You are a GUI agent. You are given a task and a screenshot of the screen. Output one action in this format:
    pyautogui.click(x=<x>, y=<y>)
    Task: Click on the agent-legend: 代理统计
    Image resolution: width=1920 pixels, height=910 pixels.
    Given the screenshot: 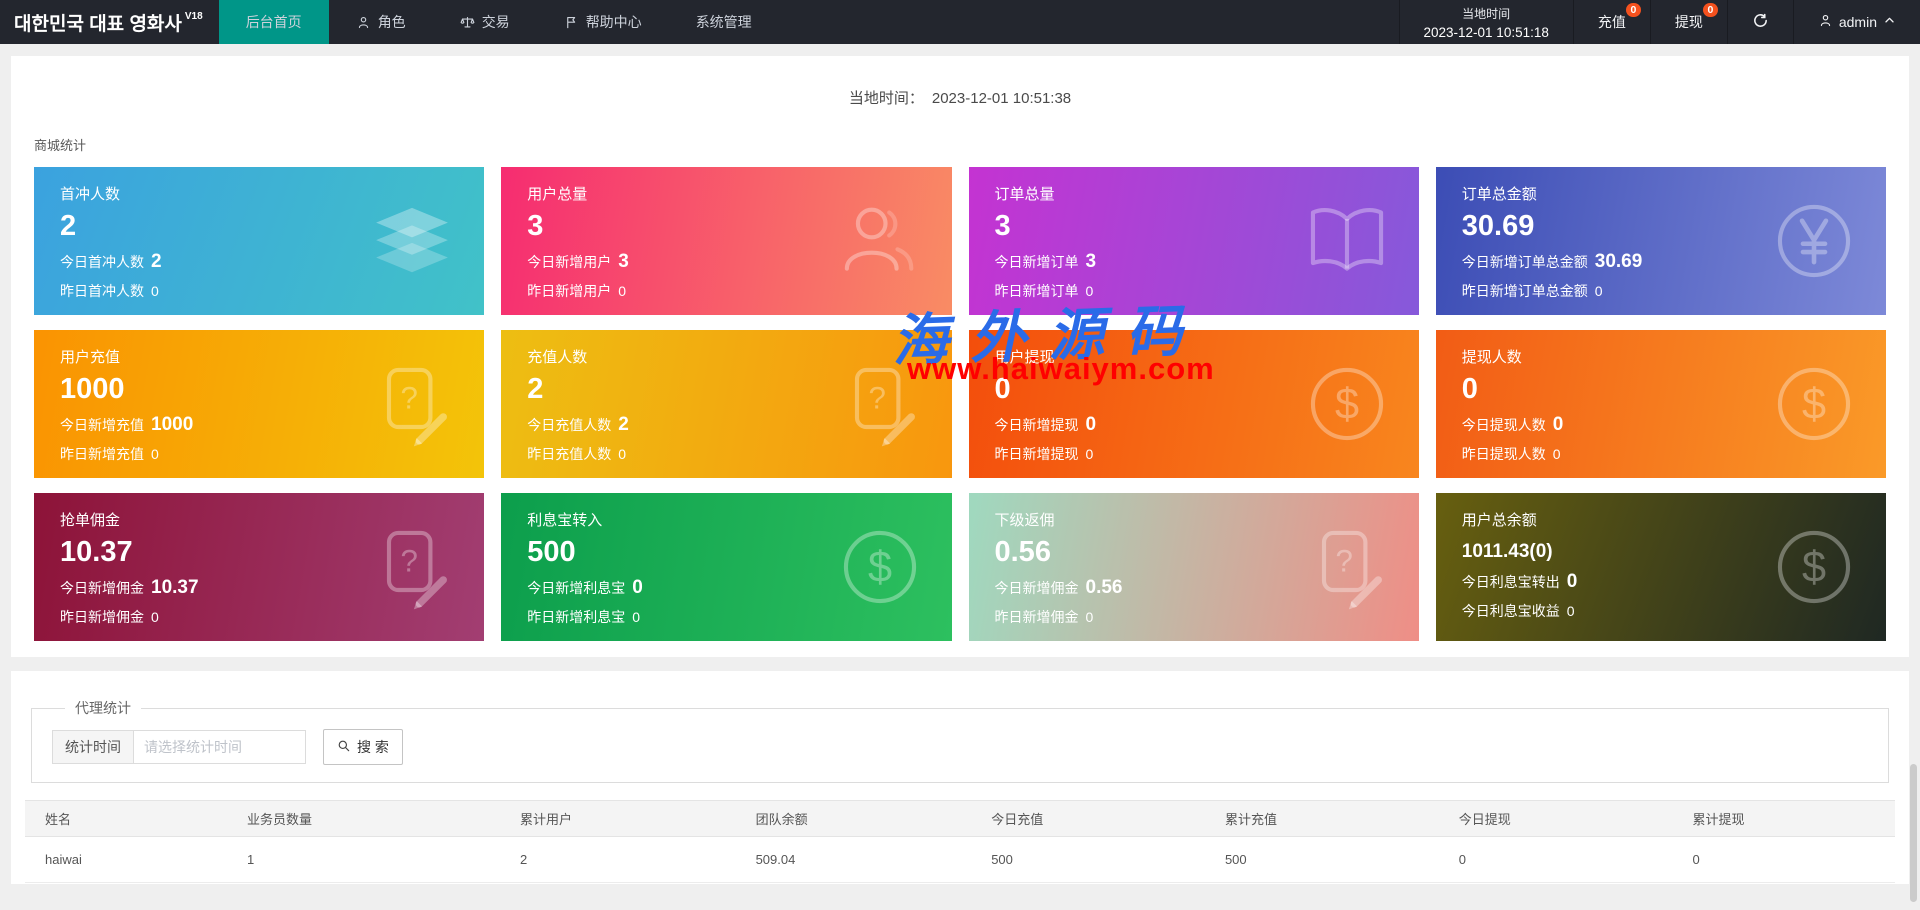 What is the action you would take?
    pyautogui.click(x=103, y=708)
    